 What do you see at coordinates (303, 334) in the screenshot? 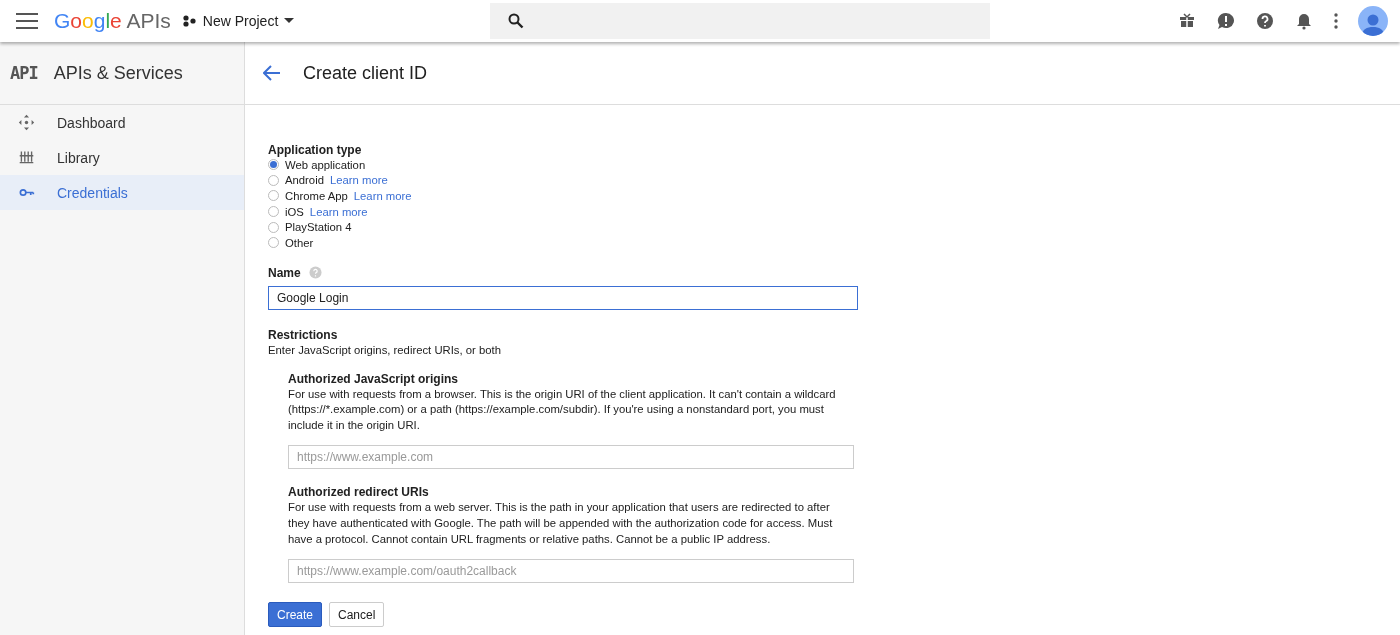
I see `section-title: Restrictions` at bounding box center [303, 334].